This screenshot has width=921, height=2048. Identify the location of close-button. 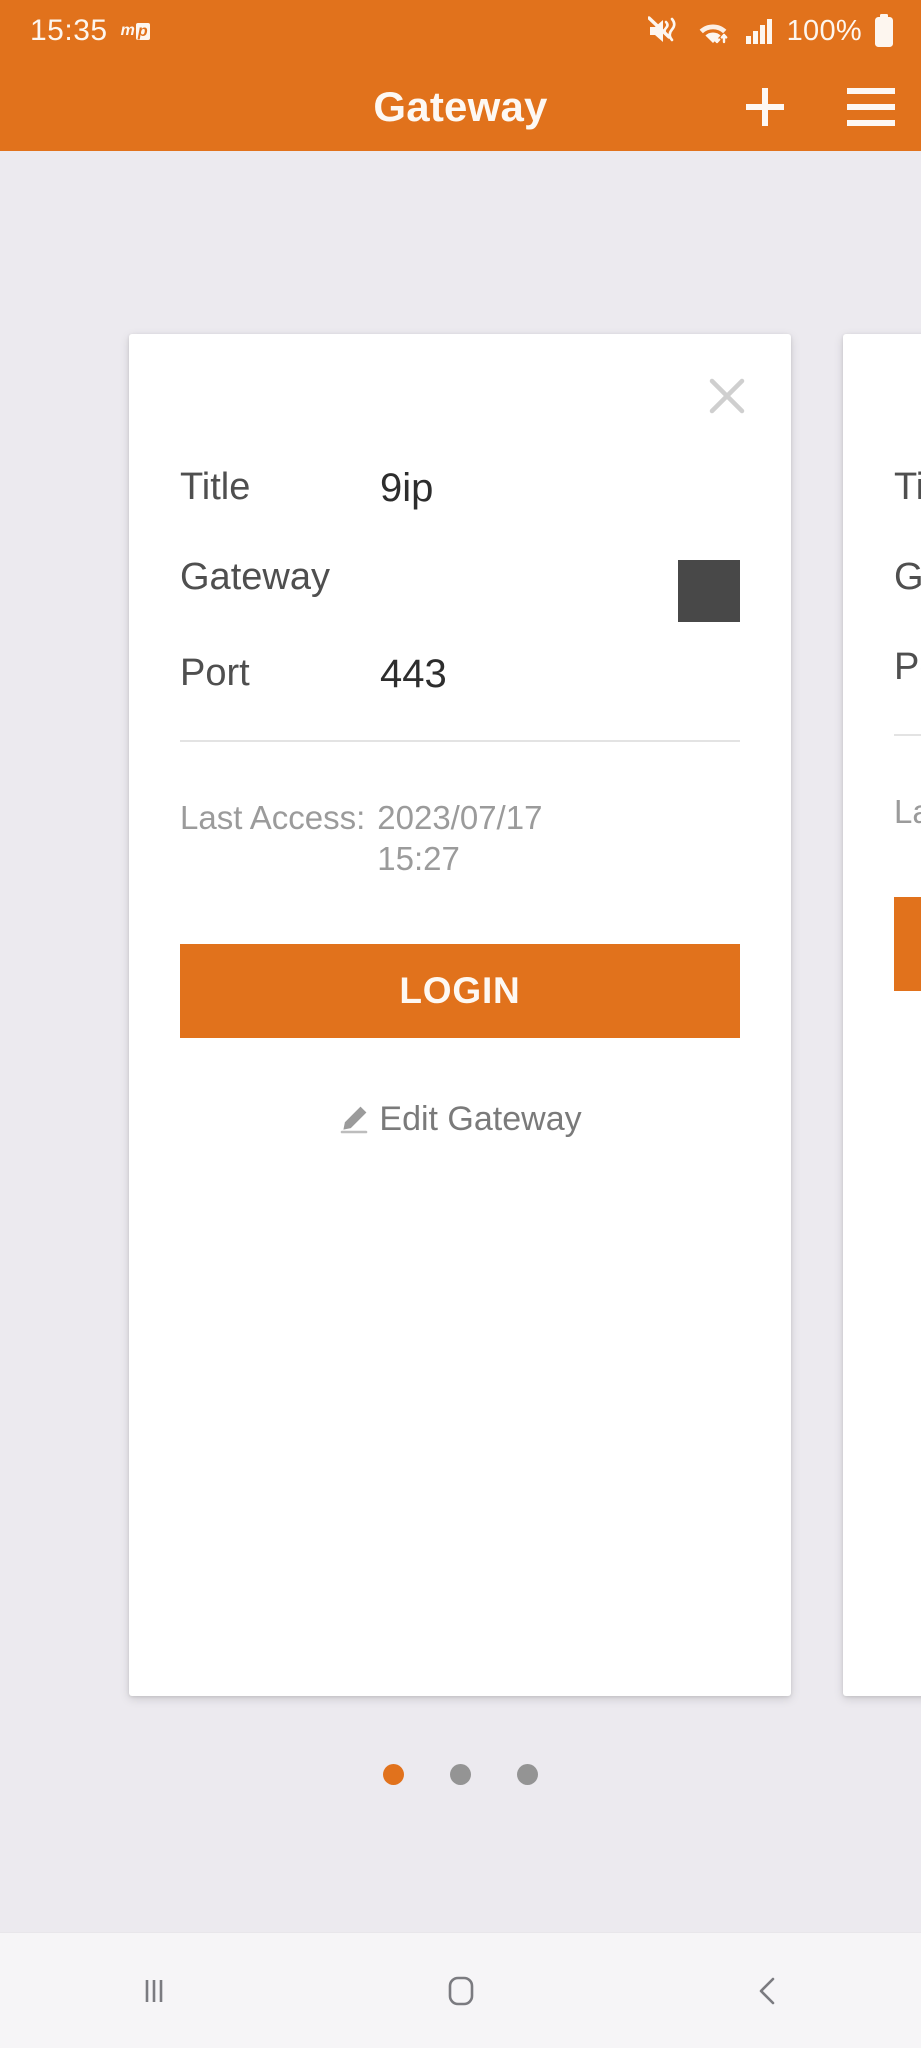
(727, 396).